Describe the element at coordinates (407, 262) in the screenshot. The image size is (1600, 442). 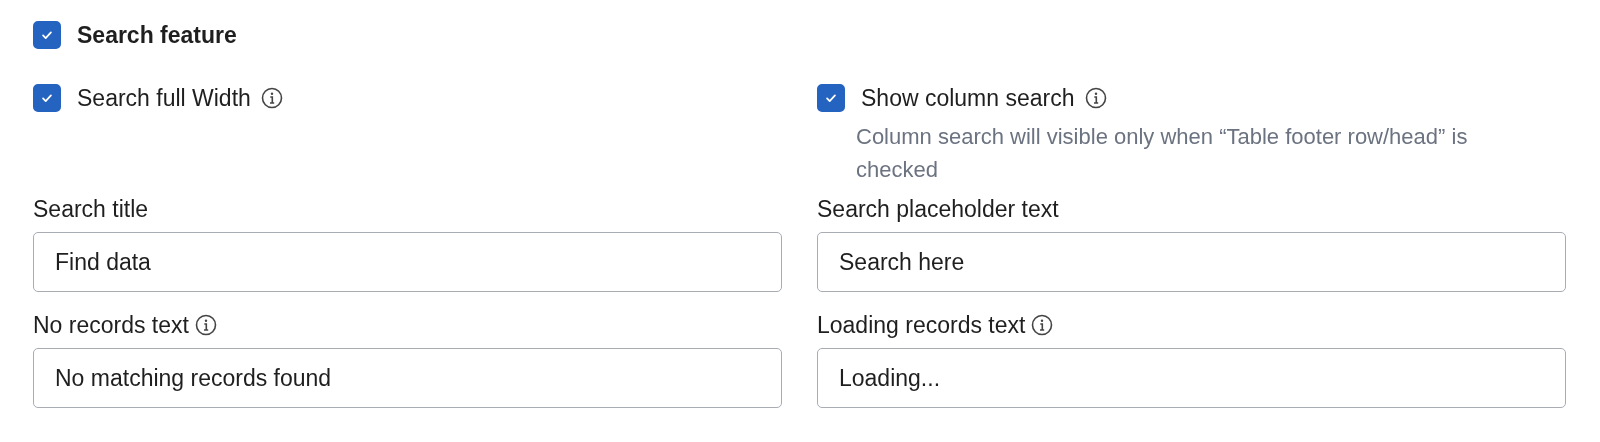
I see `input-field: Find data` at that location.